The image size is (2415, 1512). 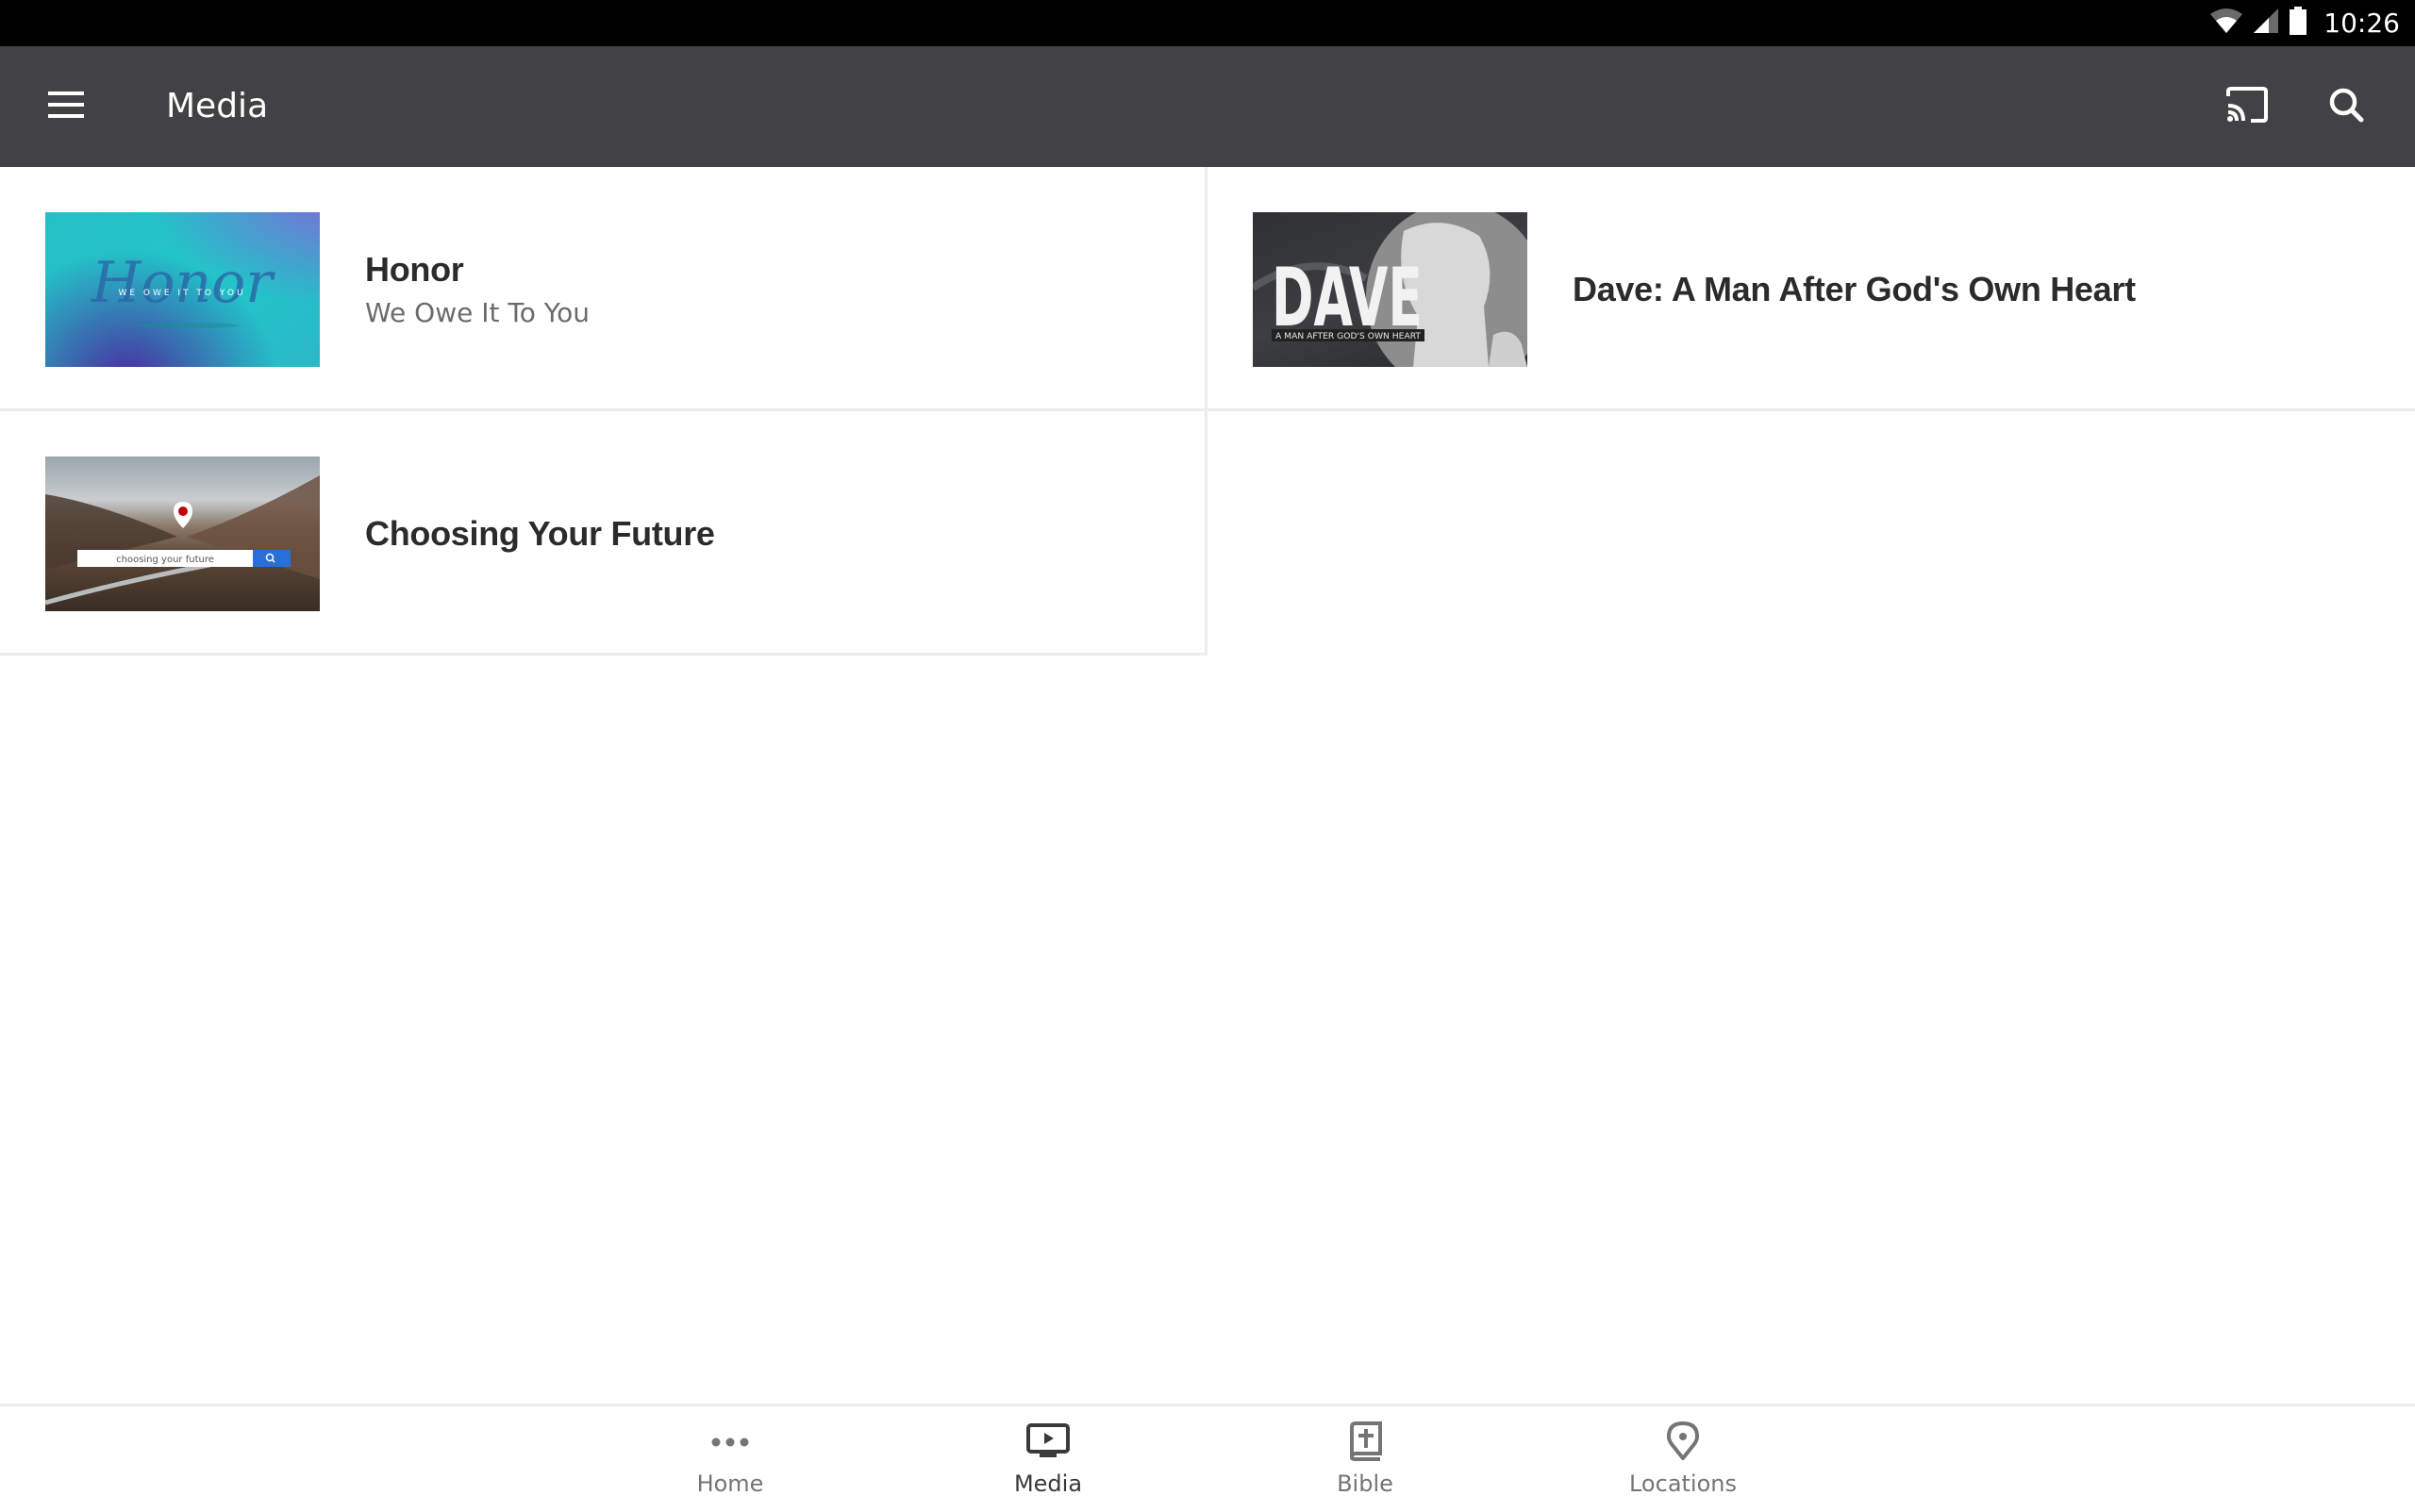 I want to click on dave-thumbnail: DAVE A MAN AFTER GOD'S OWN HEART, so click(x=1390, y=289).